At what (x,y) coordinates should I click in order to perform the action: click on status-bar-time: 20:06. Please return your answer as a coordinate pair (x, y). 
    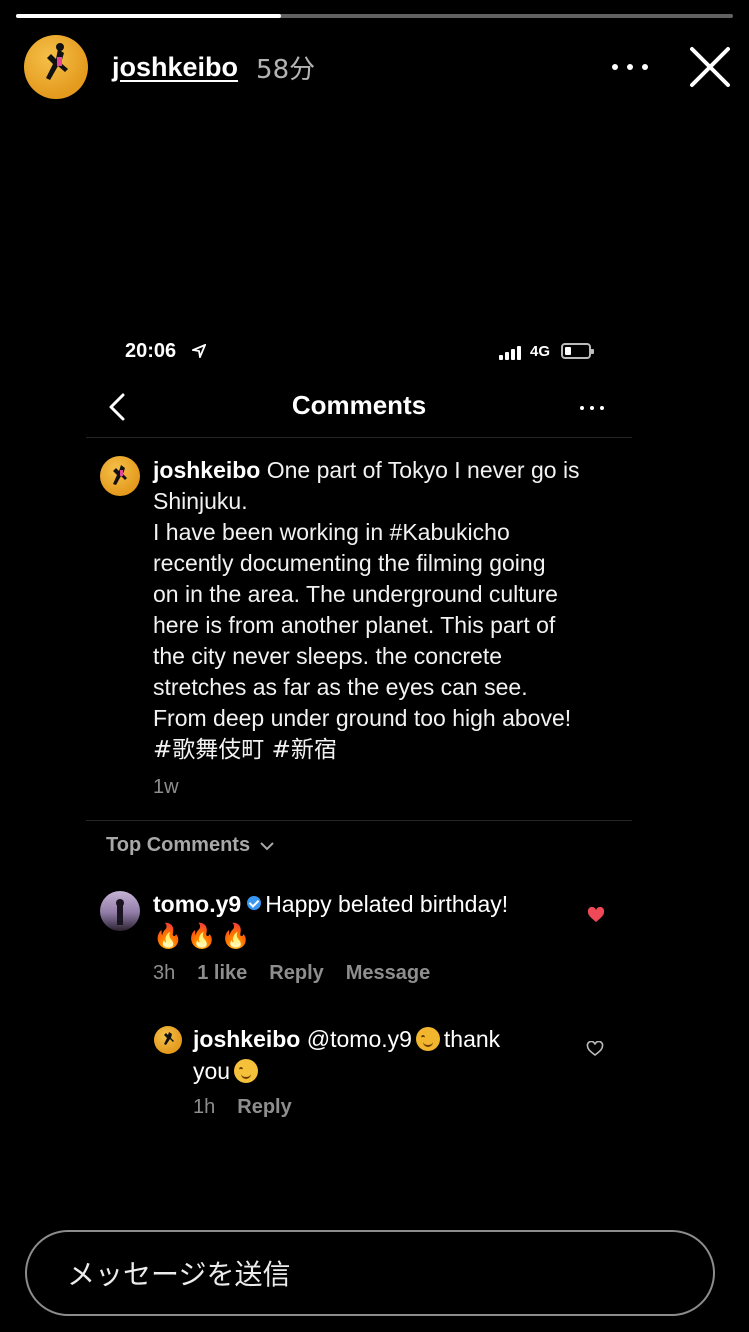
    Looking at the image, I should click on (151, 351).